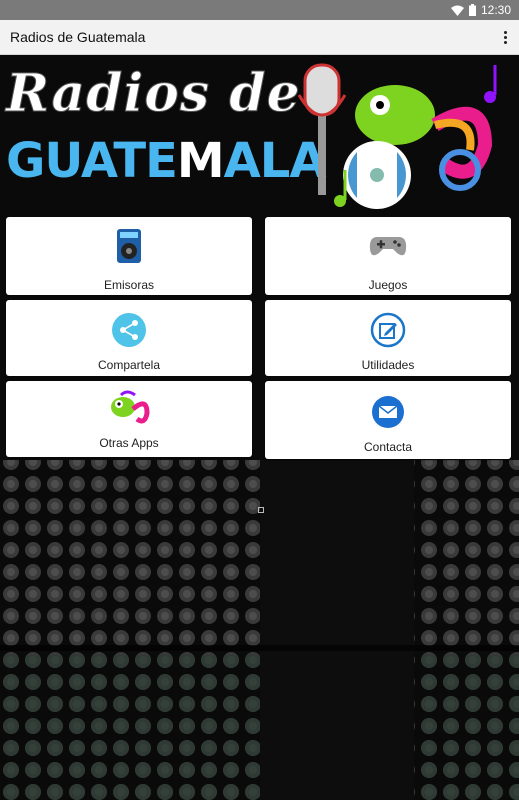 This screenshot has width=519, height=800. I want to click on chameleon-icon, so click(130, 407).